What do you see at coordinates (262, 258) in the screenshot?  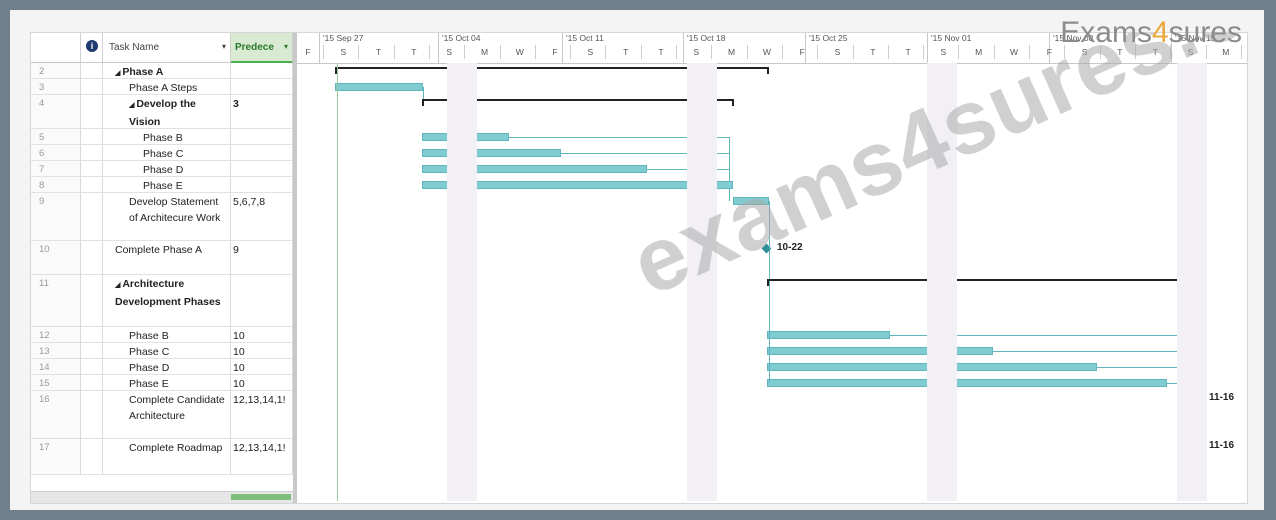 I see `predecessors-cell: 9` at bounding box center [262, 258].